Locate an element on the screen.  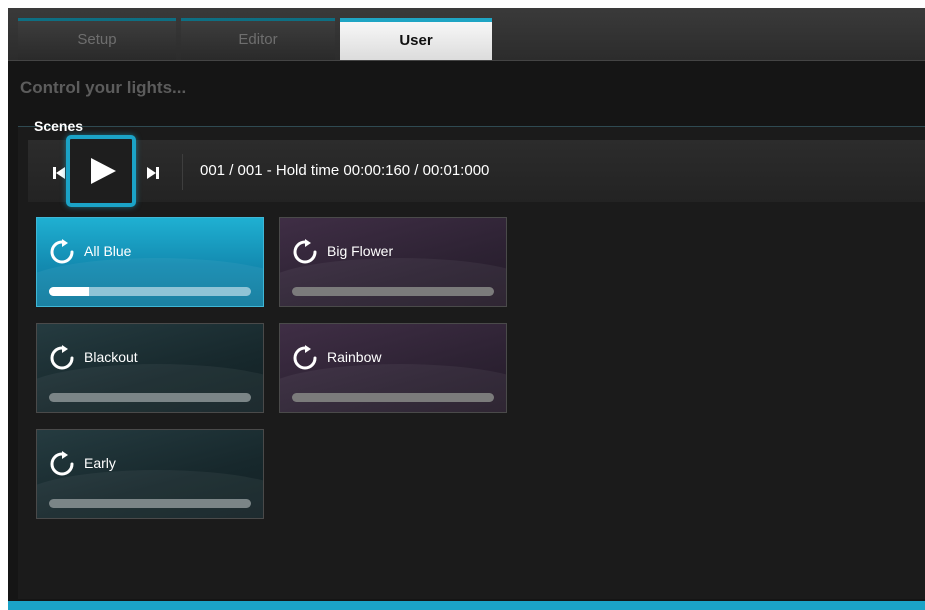
play-icon is located at coordinates (103, 171).